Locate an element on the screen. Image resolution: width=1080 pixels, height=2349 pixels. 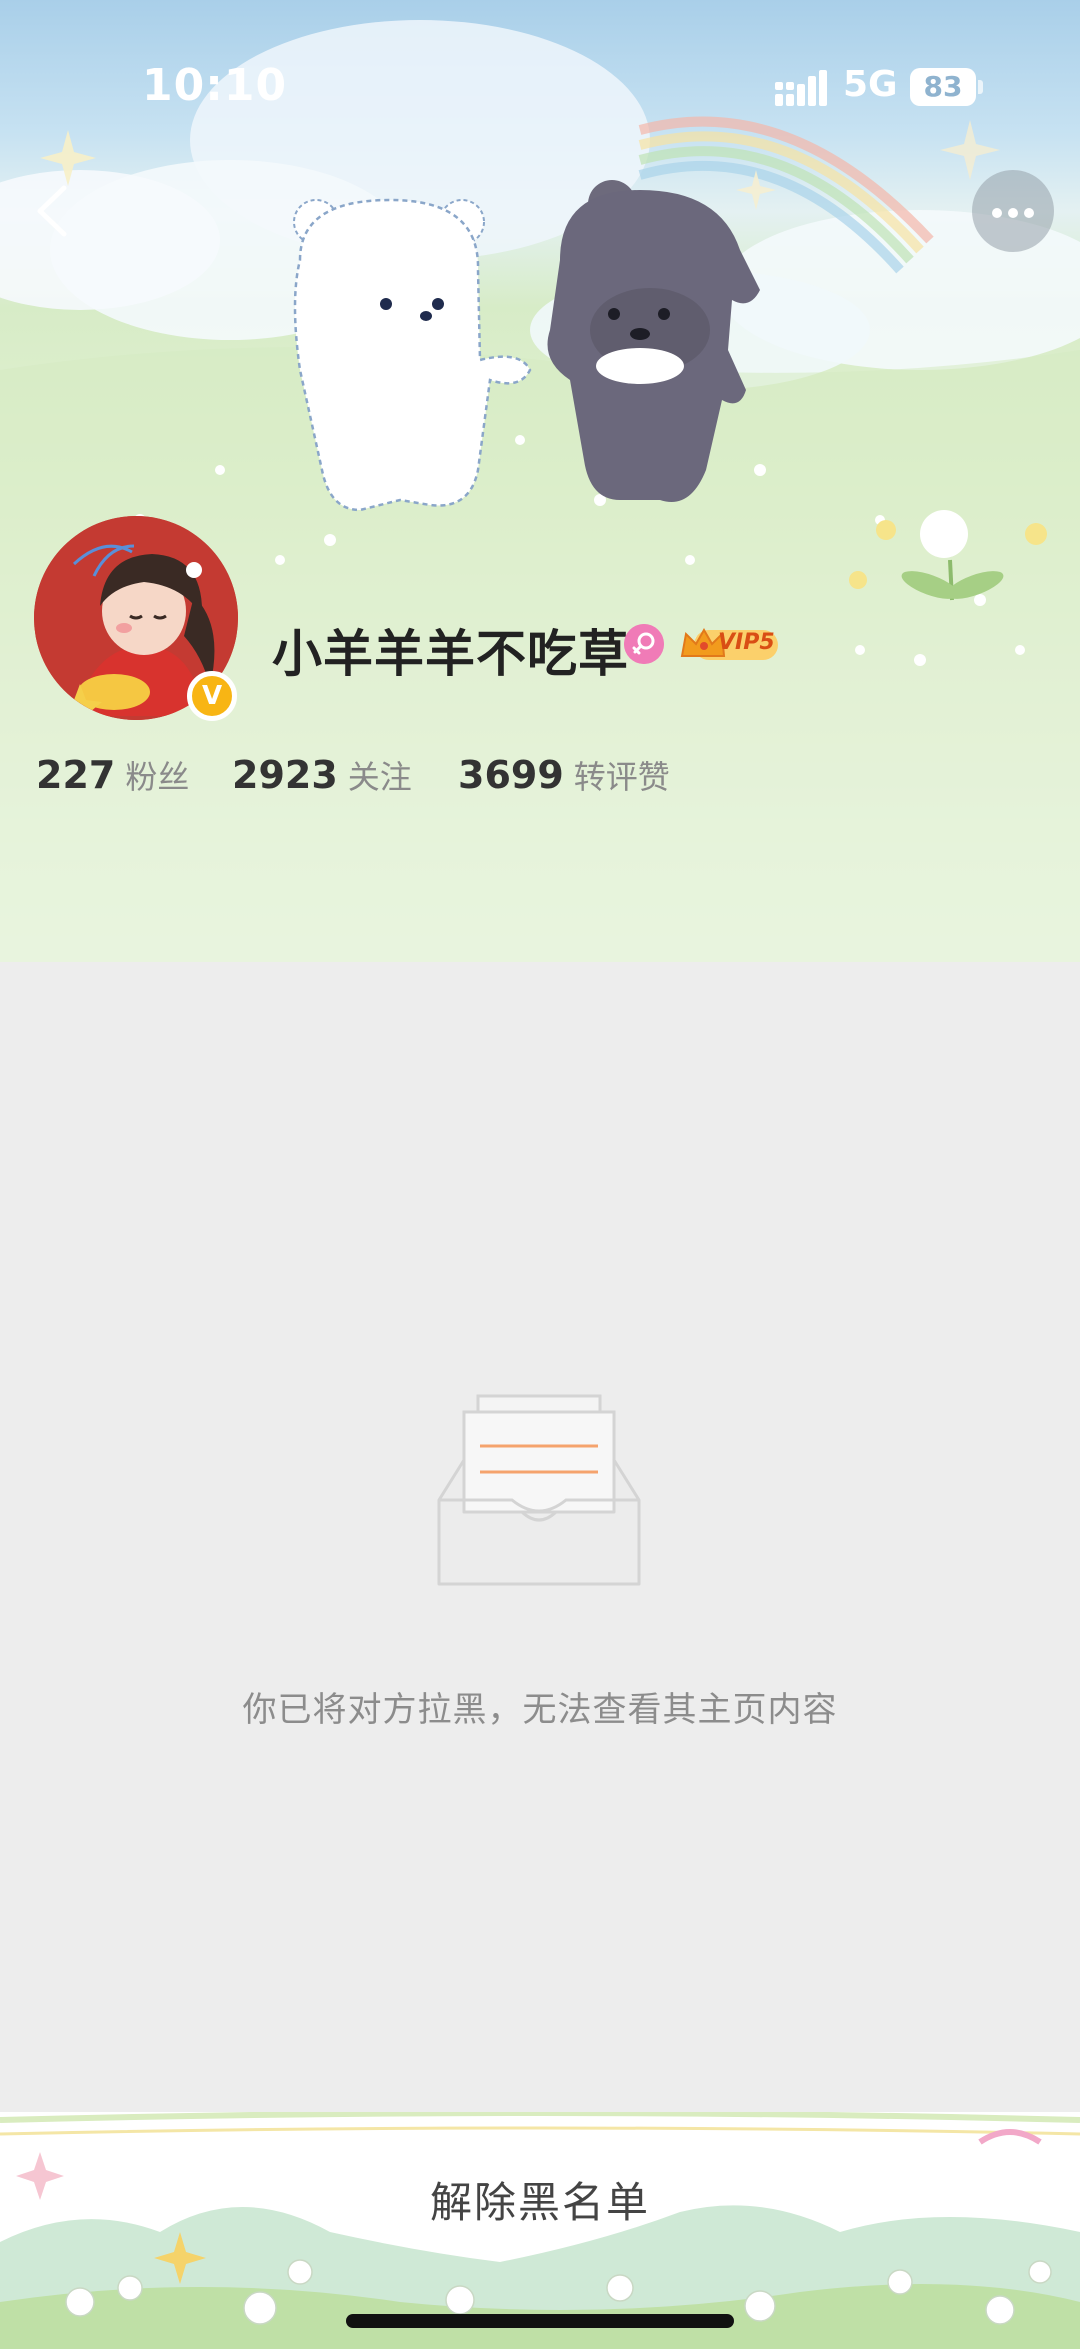
stat-followers: 227 粉丝 is located at coordinates (112, 775).